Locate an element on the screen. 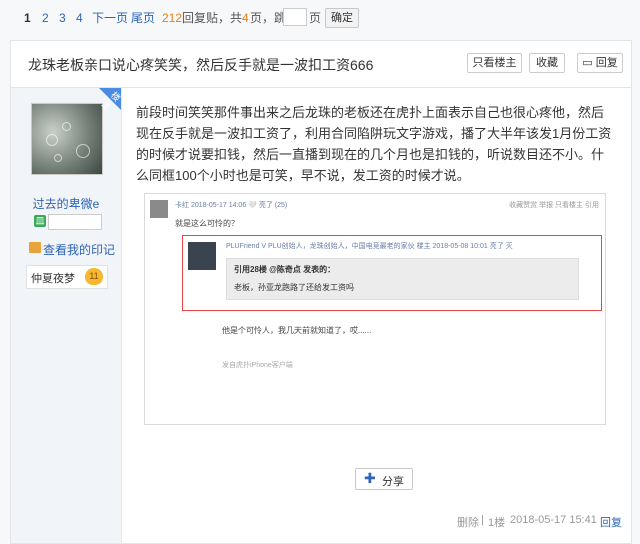 The image size is (640, 544). footer-sep: | is located at coordinates (482, 520).